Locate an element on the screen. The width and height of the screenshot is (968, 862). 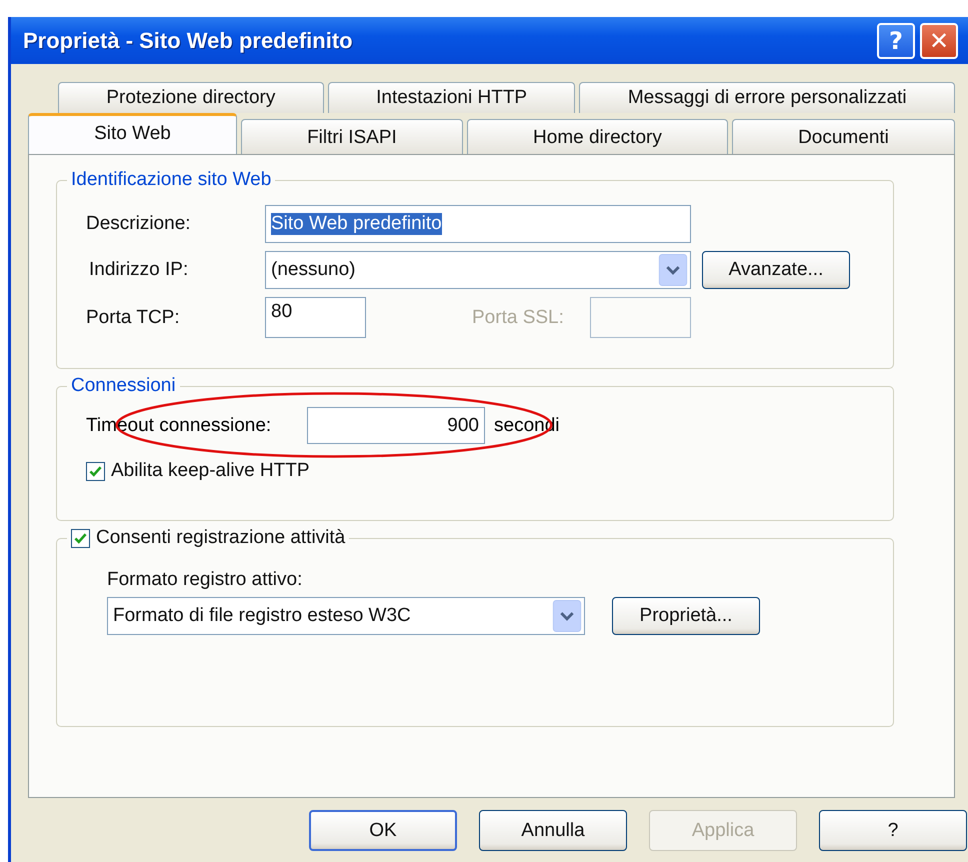
tab: Sito Web is located at coordinates (132, 133).